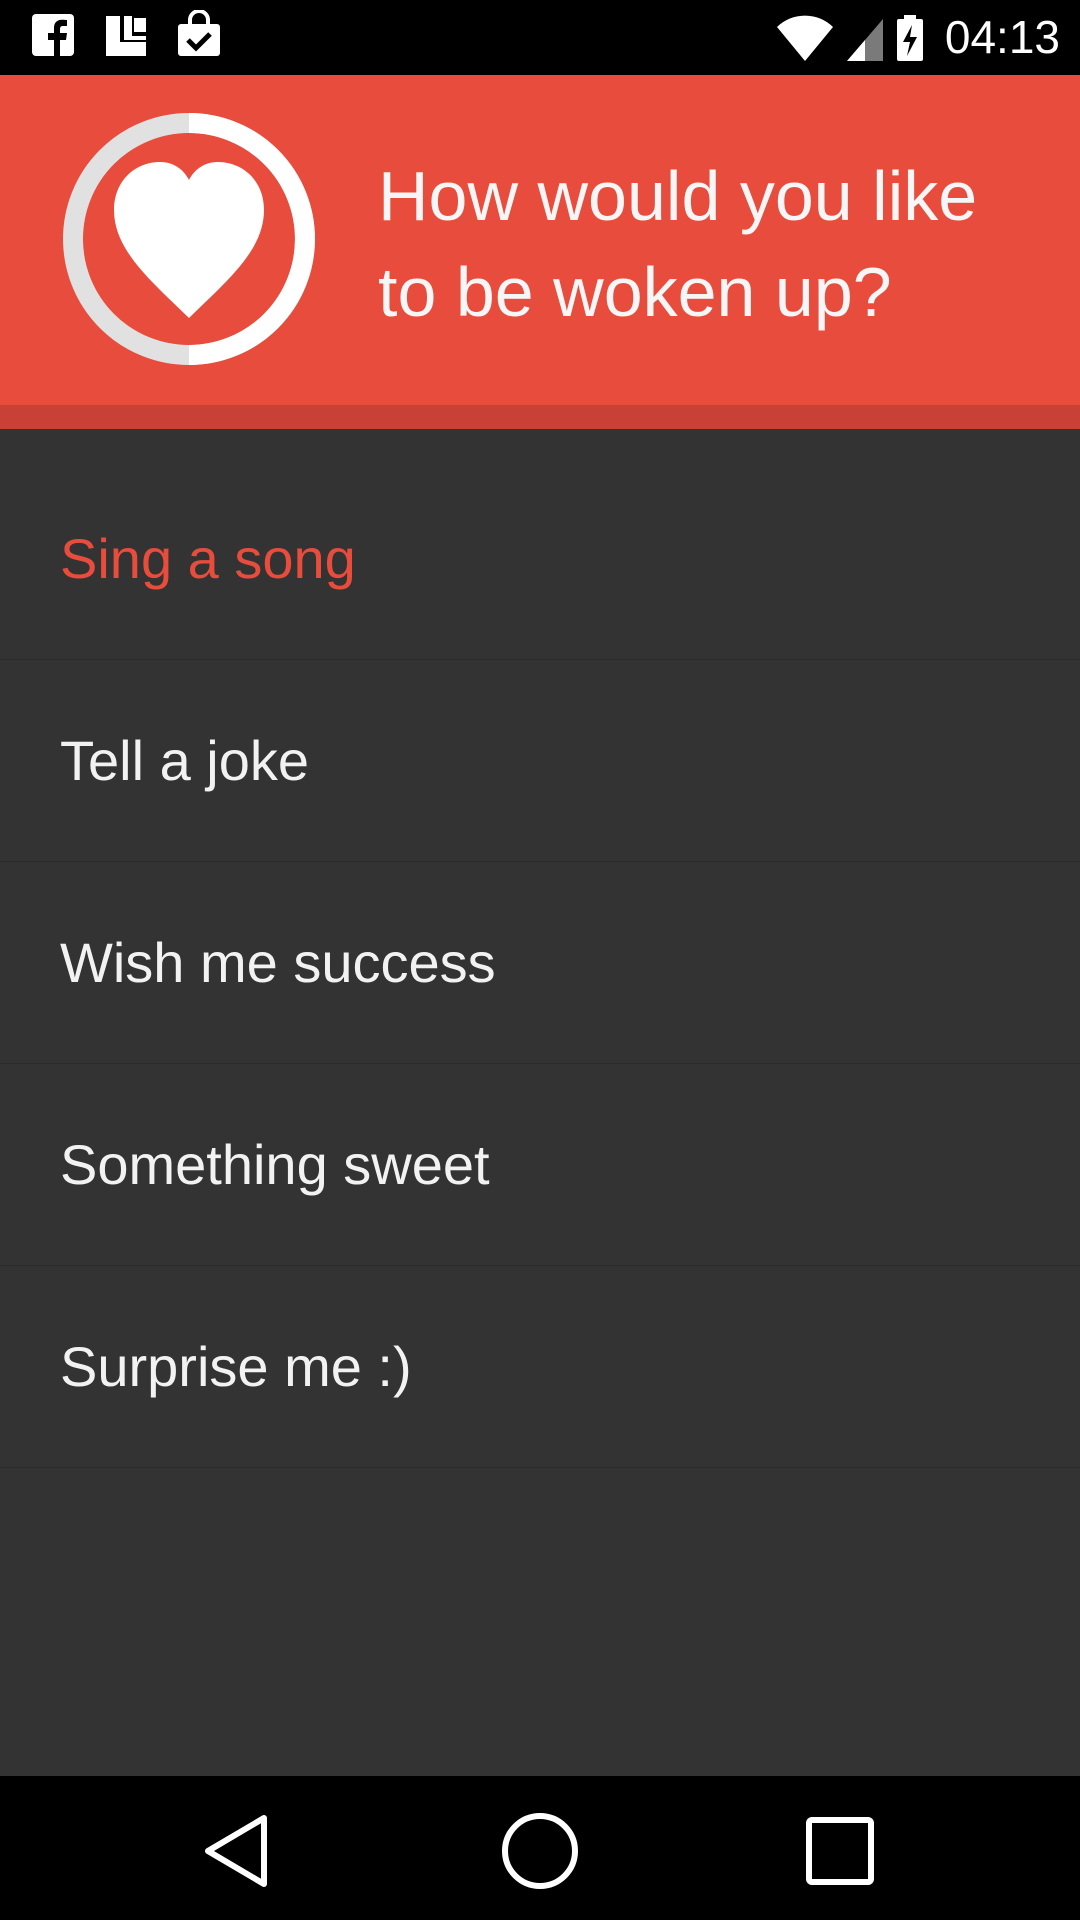 The height and width of the screenshot is (1920, 1080). What do you see at coordinates (804, 38) in the screenshot?
I see `wifi-icon` at bounding box center [804, 38].